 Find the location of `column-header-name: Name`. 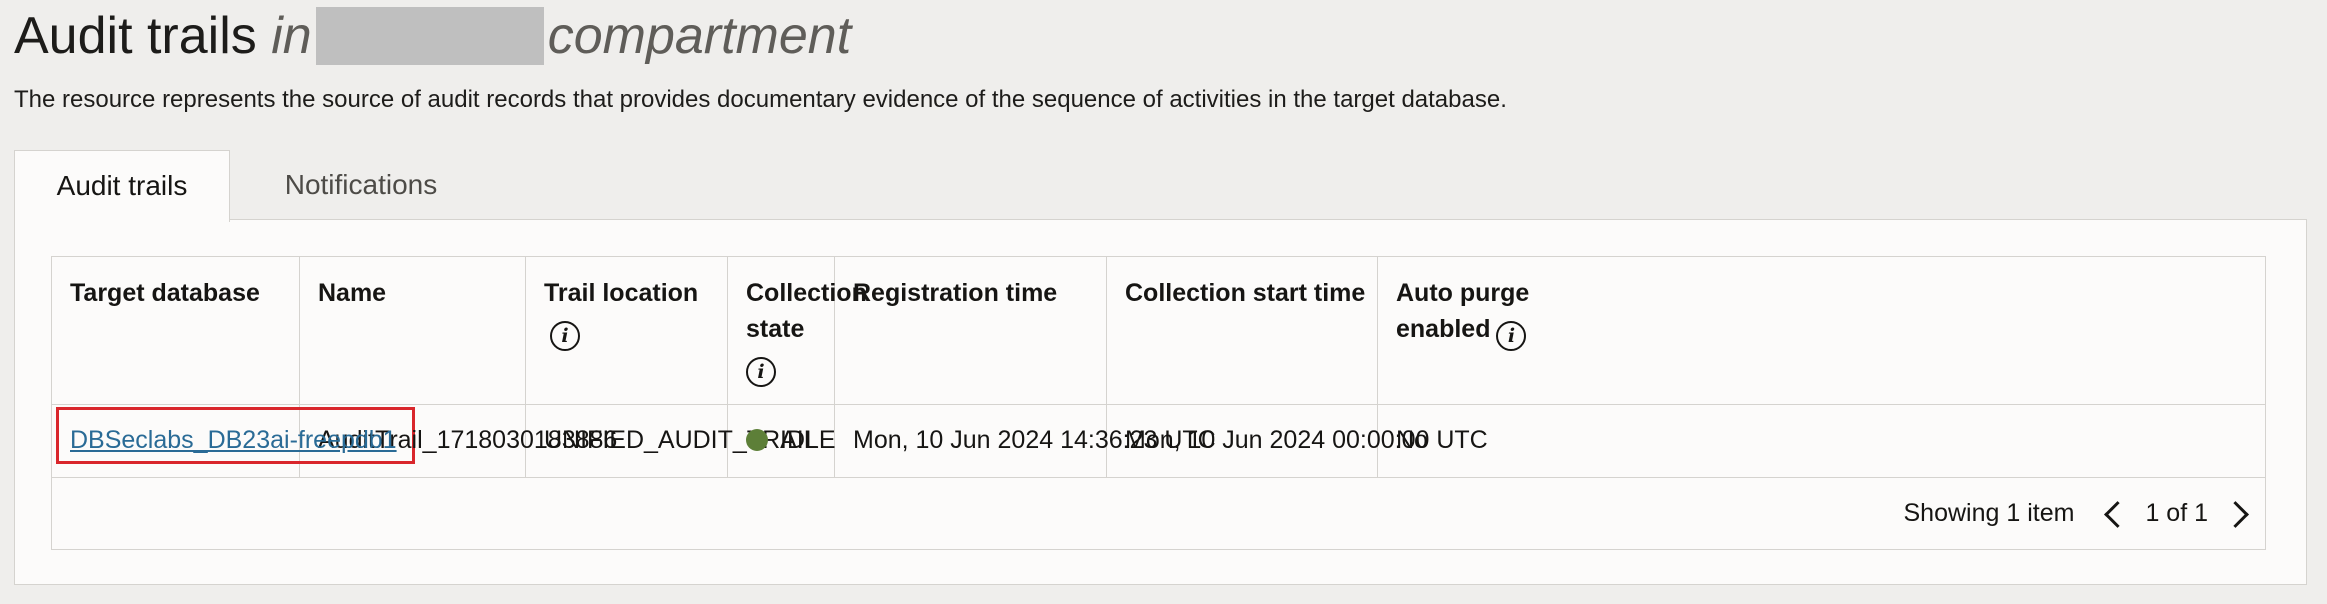

column-header-name: Name is located at coordinates (413, 330).